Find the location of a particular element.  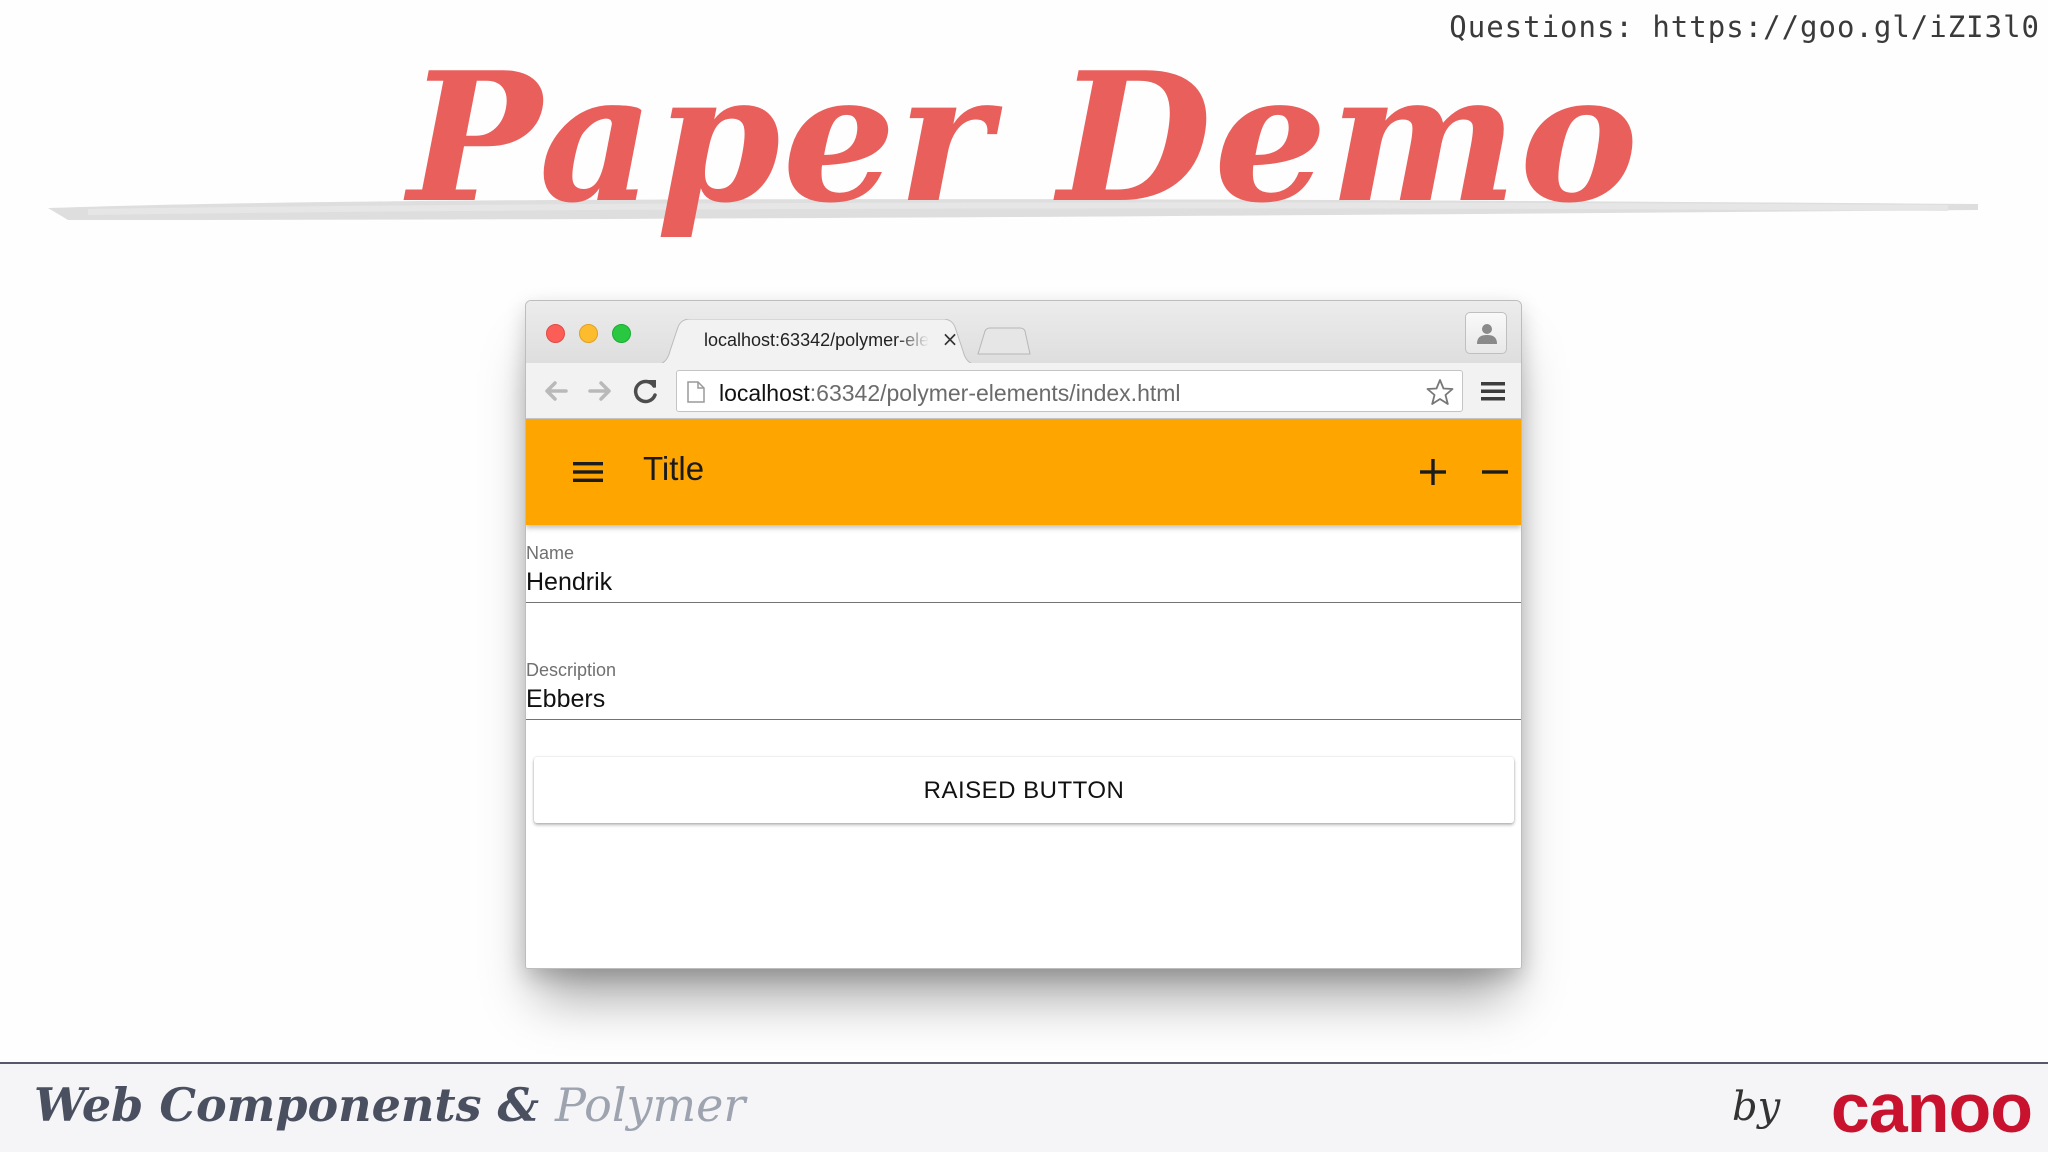

remove-button is located at coordinates (1494, 472).